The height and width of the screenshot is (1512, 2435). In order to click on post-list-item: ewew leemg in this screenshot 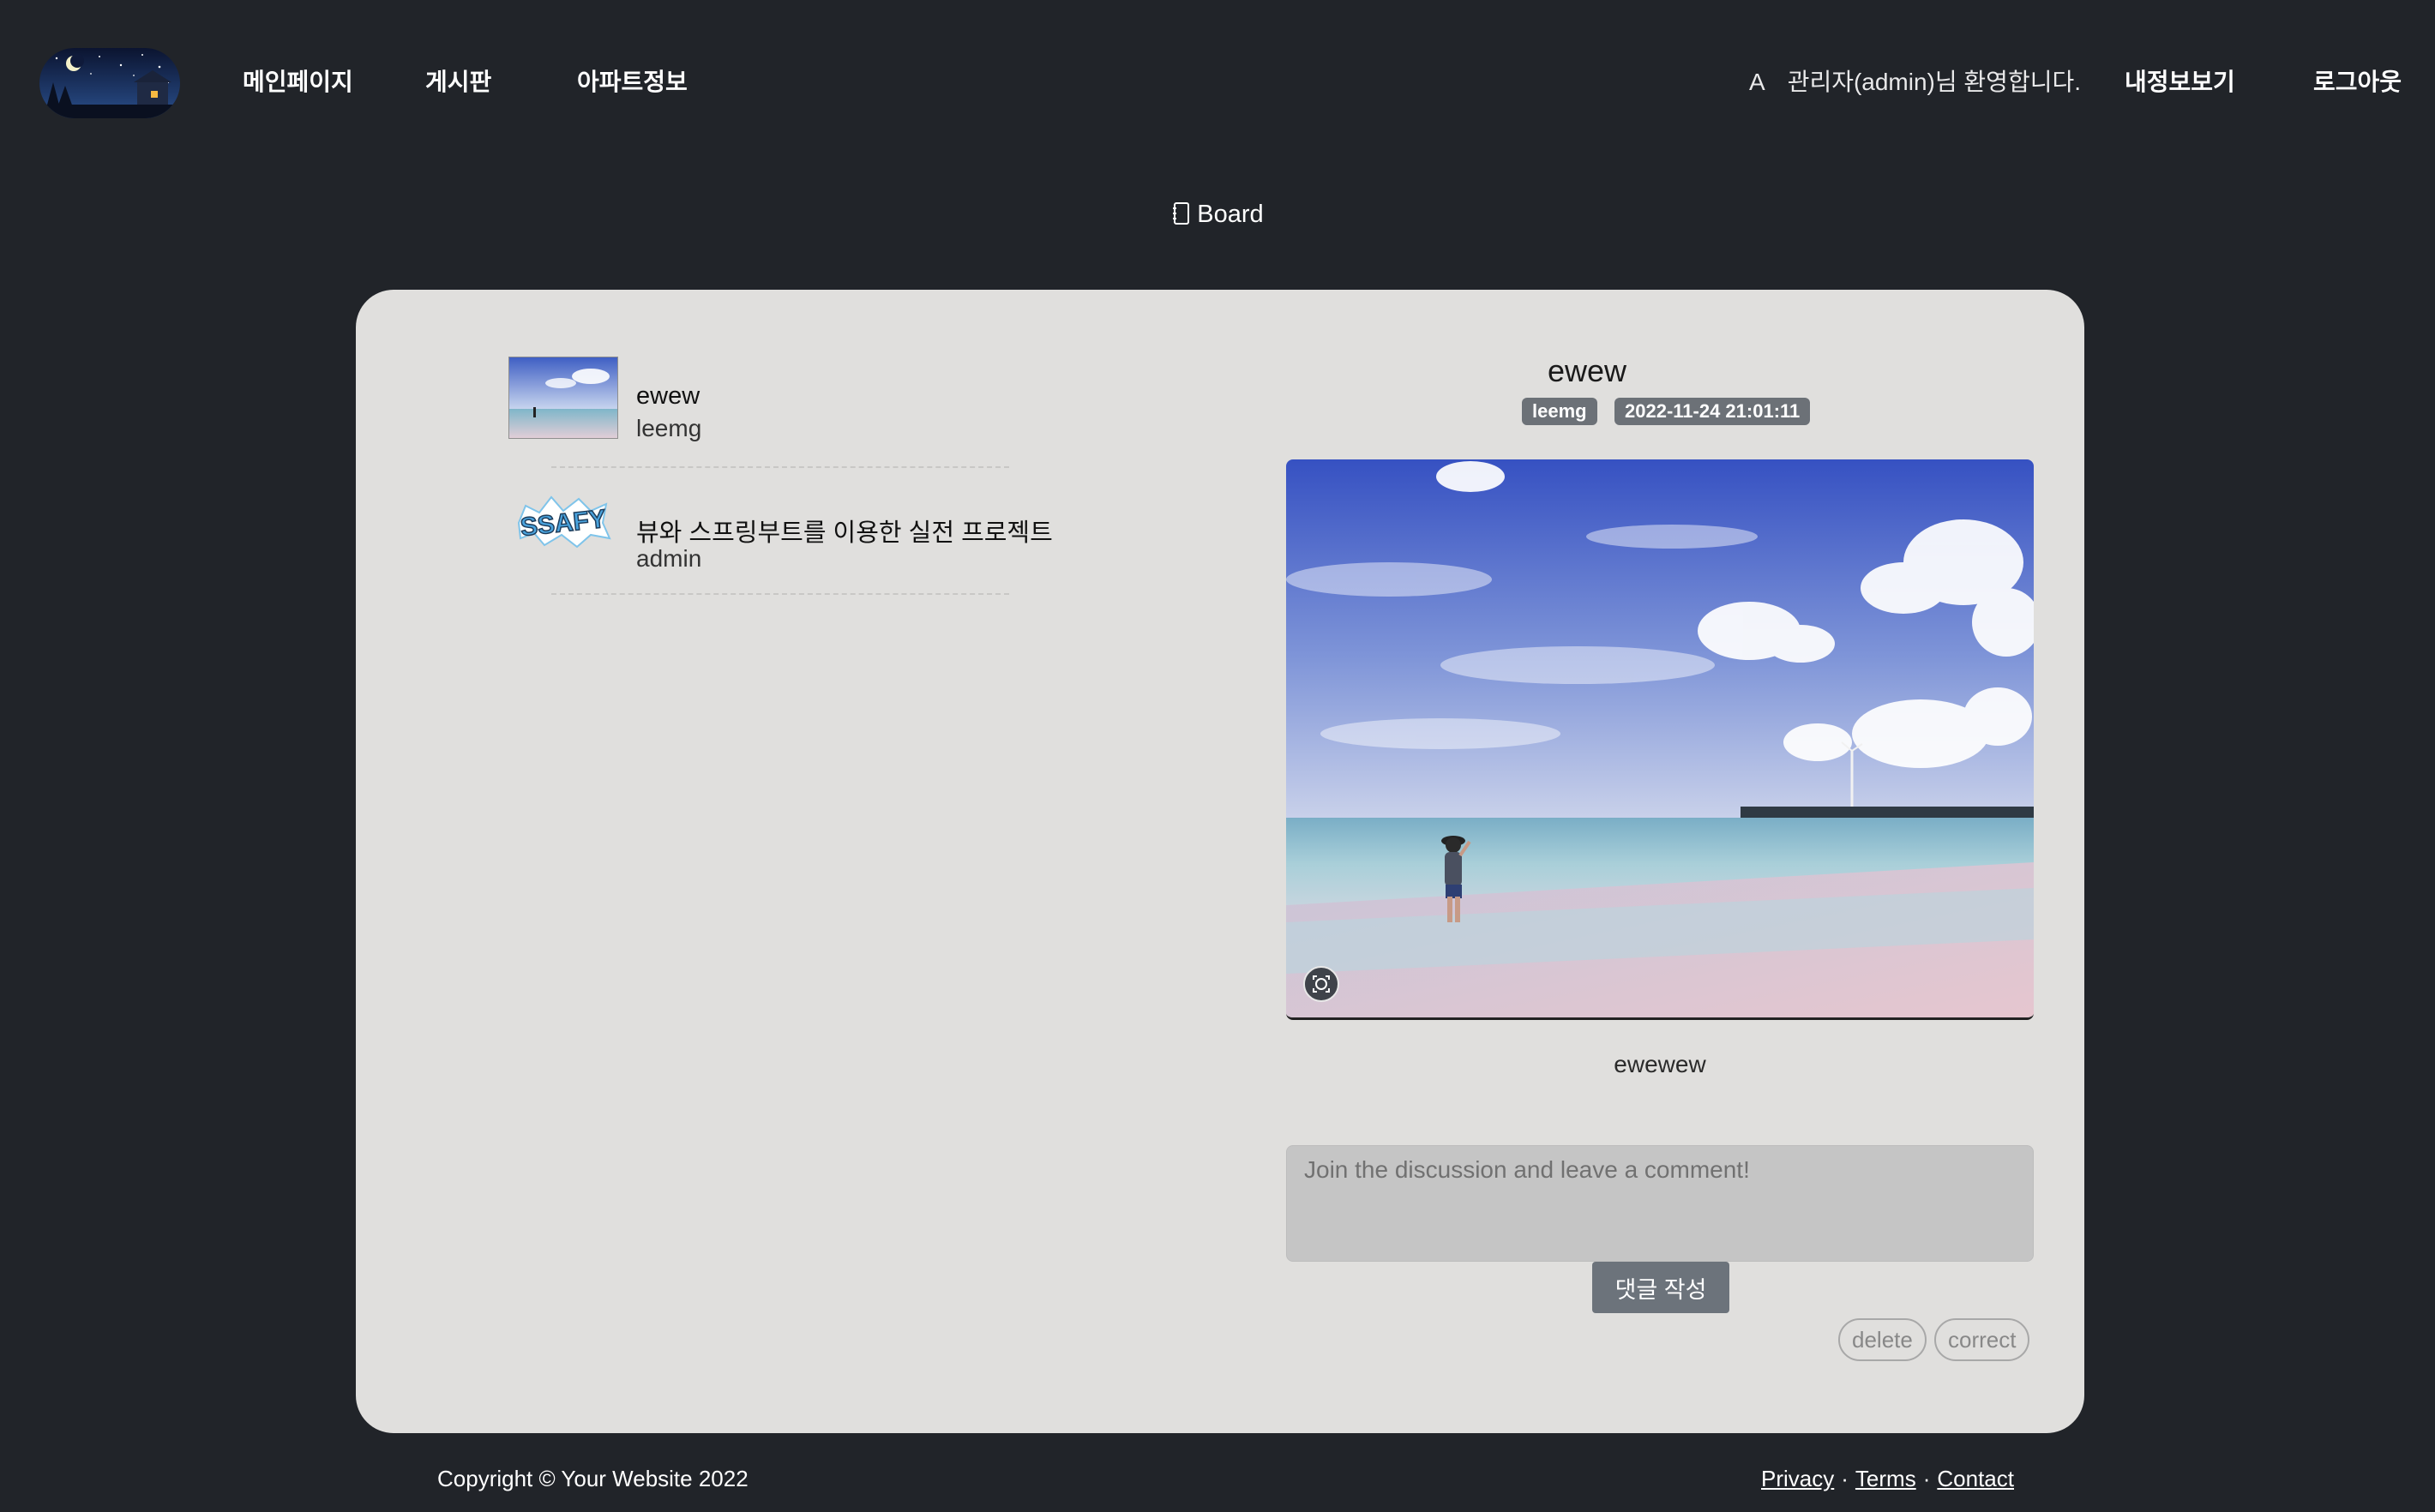, I will do `click(774, 404)`.